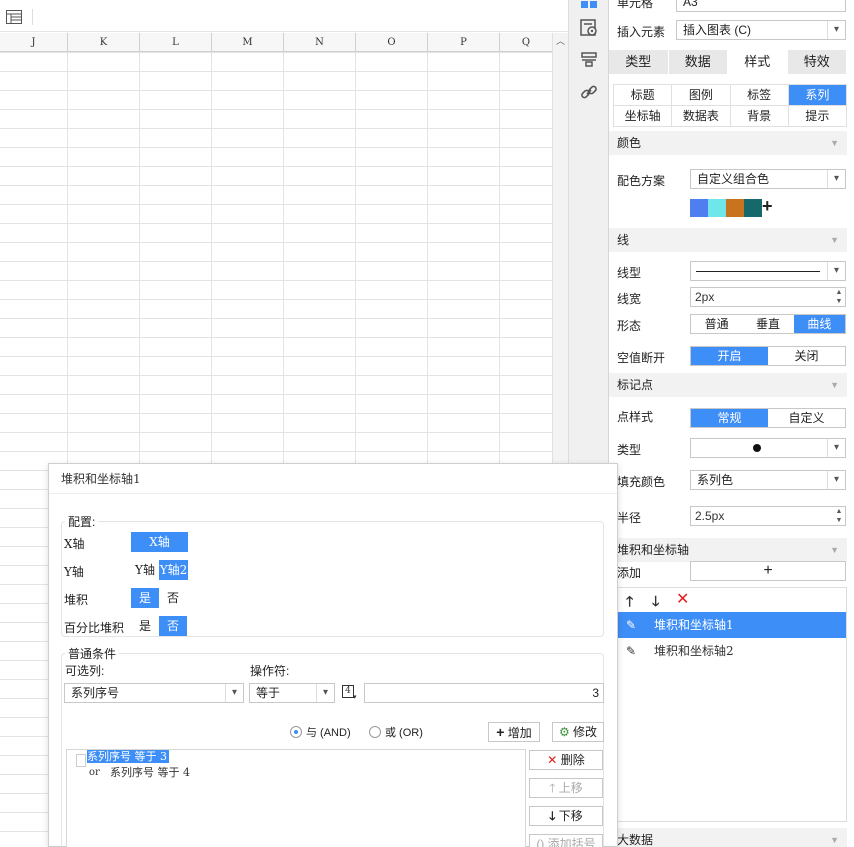  I want to click on x-axis-label: X轴, so click(74, 544).